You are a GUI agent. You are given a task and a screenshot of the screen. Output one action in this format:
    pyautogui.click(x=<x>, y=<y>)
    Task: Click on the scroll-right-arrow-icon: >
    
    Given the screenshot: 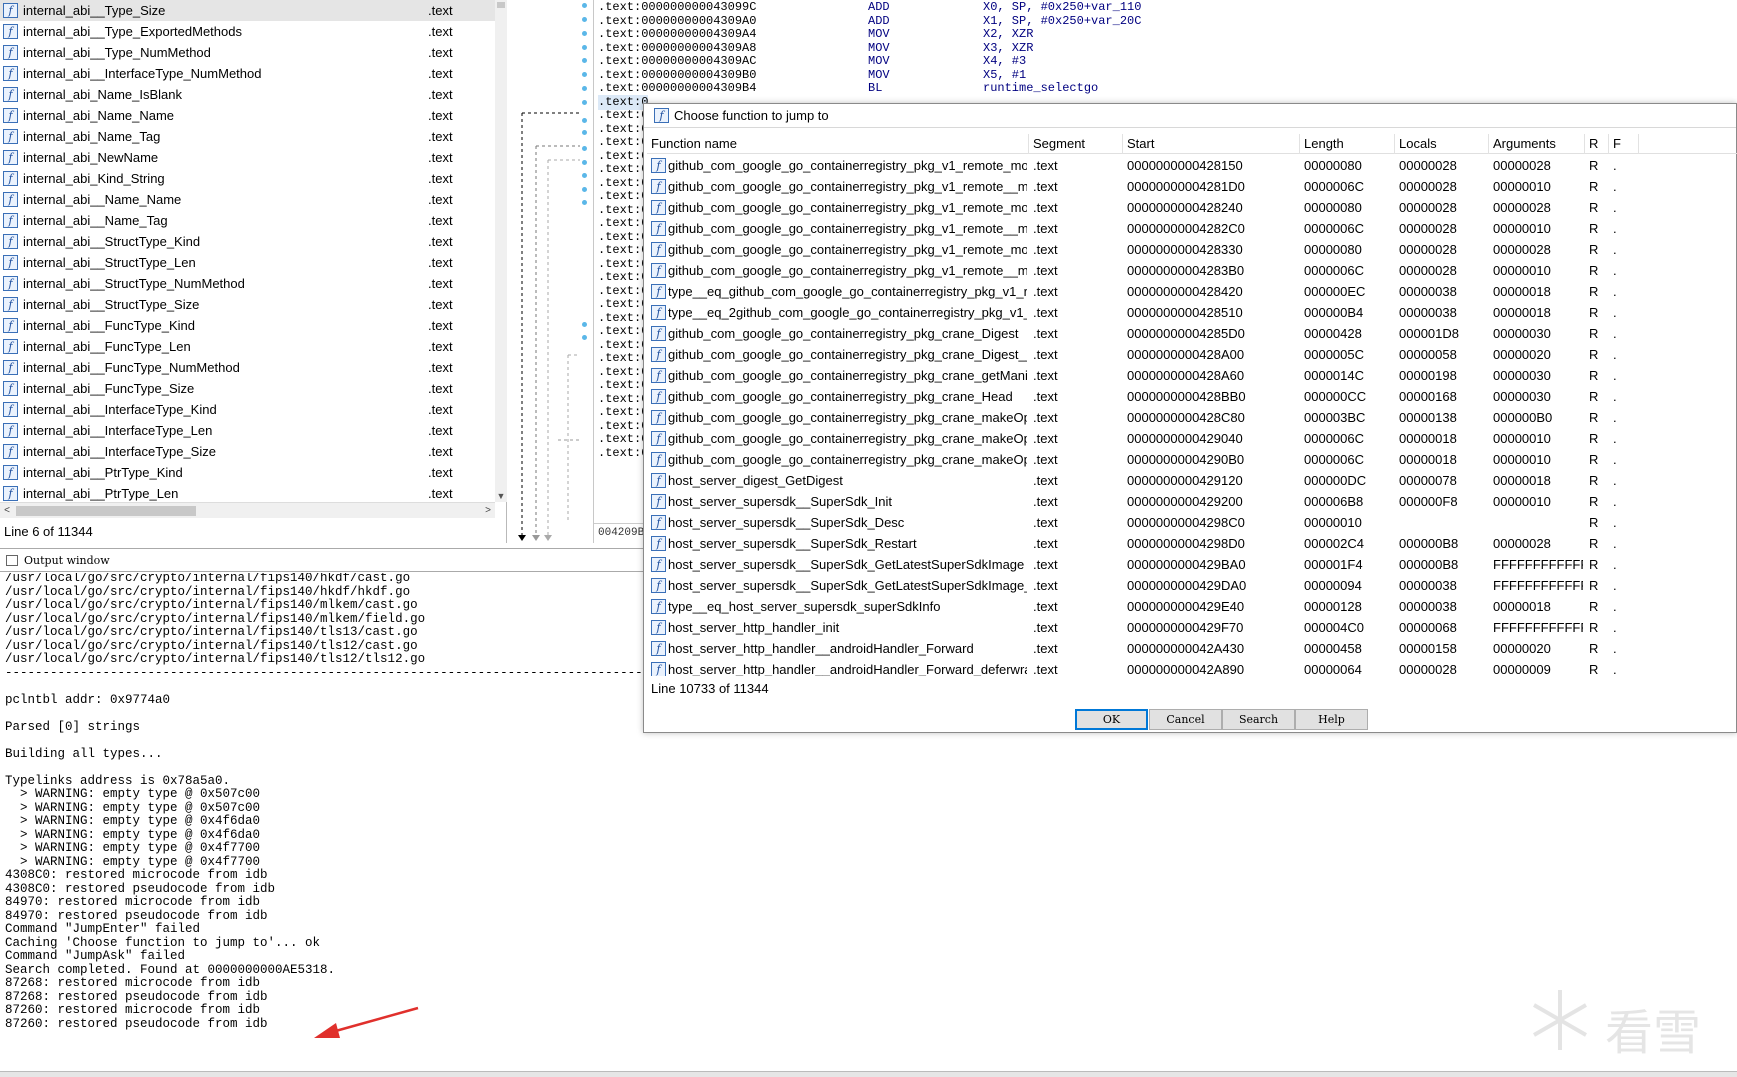 What is the action you would take?
    pyautogui.click(x=488, y=511)
    